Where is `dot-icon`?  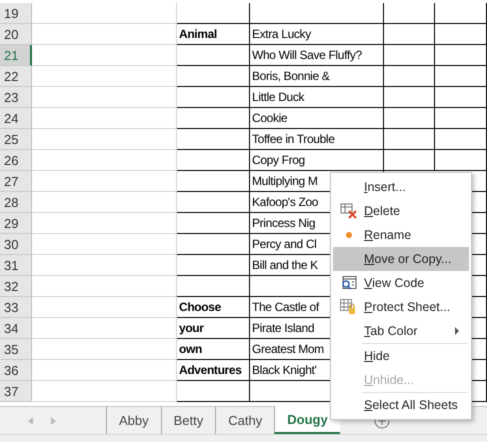
dot-icon is located at coordinates (349, 235).